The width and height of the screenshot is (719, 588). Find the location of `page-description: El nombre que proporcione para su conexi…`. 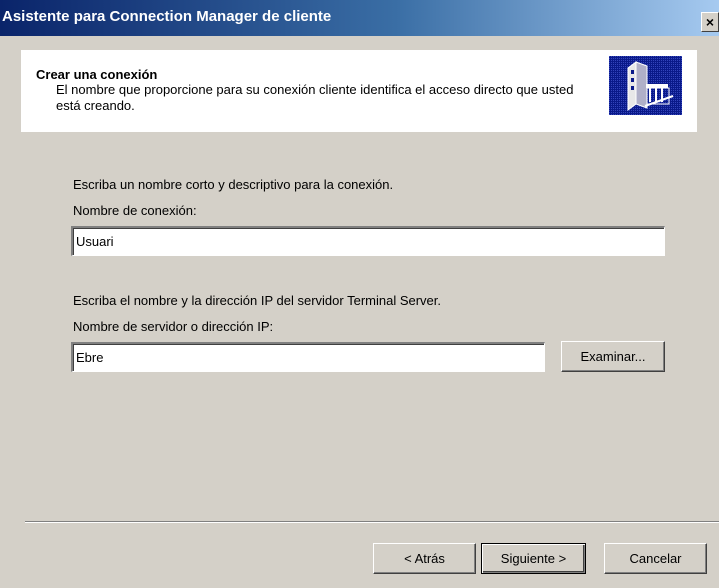

page-description: El nombre que proporcione para su conexi… is located at coordinates (315, 97).